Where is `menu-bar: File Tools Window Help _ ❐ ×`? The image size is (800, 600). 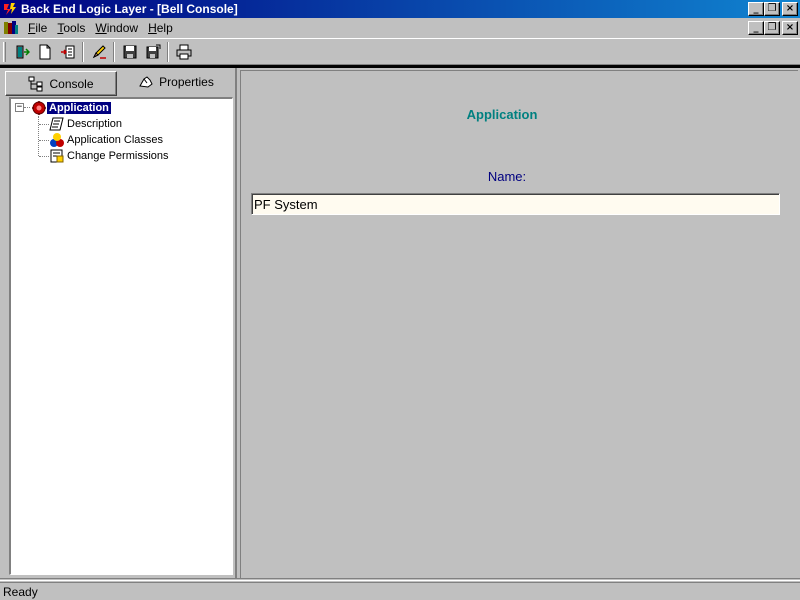 menu-bar: File Tools Window Help _ ❐ × is located at coordinates (400, 28).